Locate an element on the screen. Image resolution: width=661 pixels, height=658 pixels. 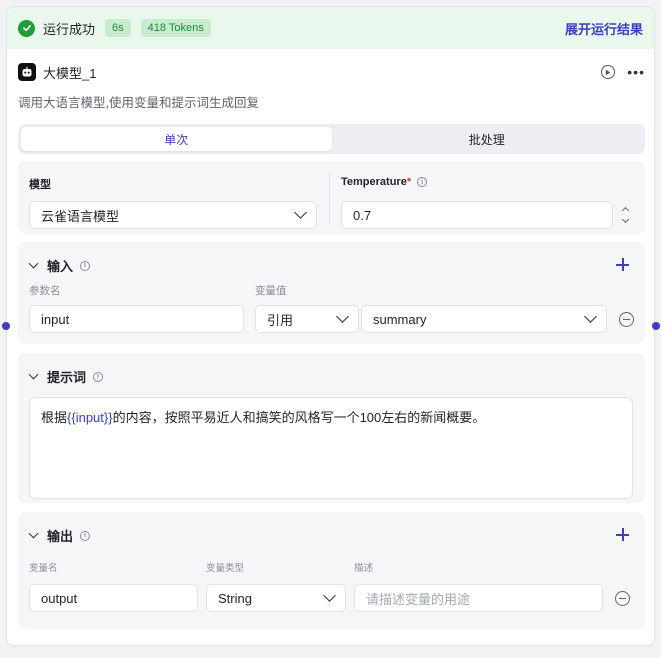
var-value-header: 变量值 is located at coordinates (271, 291).